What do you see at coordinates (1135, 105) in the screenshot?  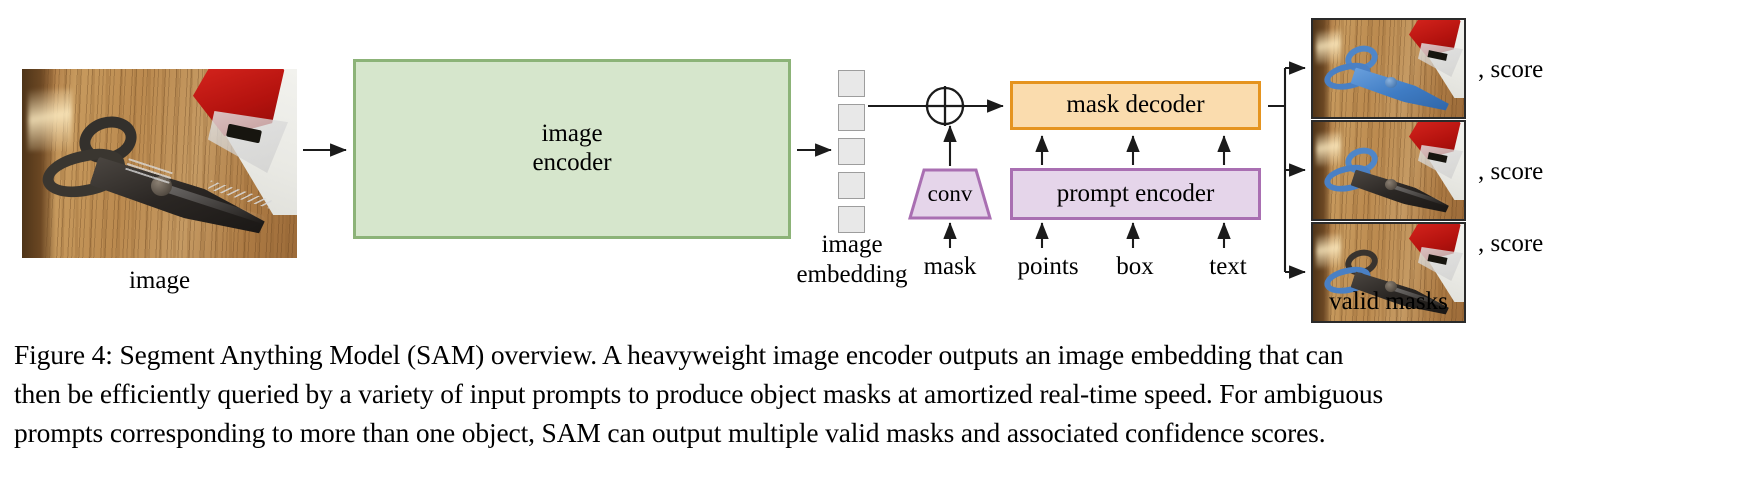 I see `mask-decoder-box: mask decoder` at bounding box center [1135, 105].